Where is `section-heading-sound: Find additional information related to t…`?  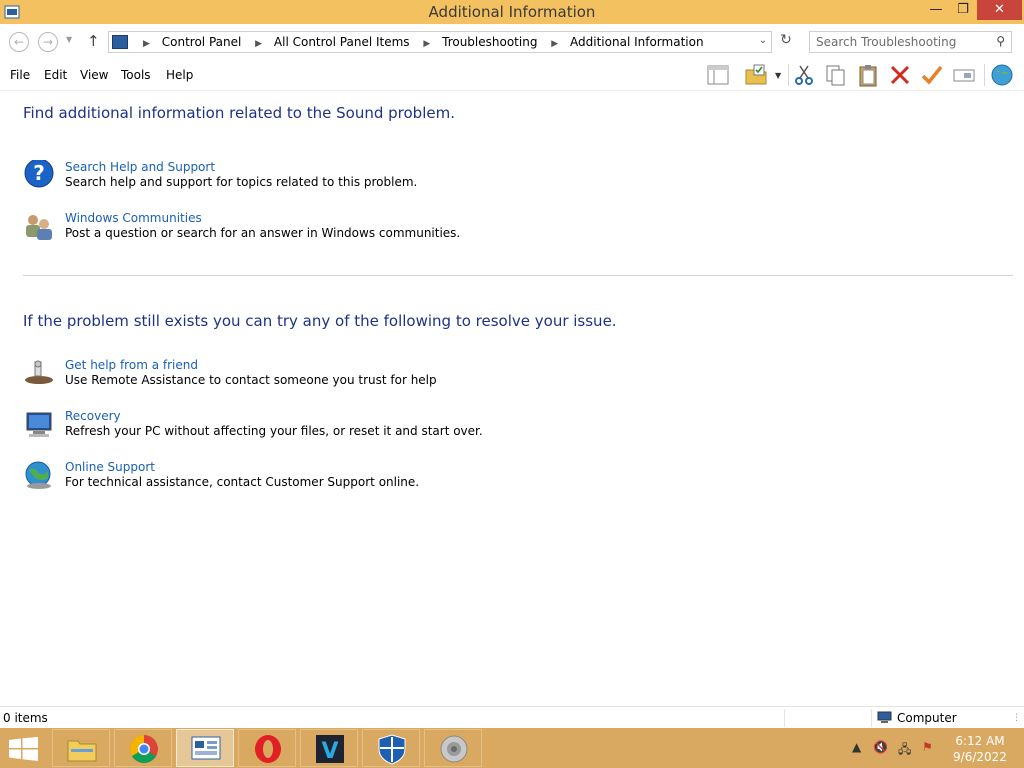 section-heading-sound: Find additional information related to t… is located at coordinates (239, 113).